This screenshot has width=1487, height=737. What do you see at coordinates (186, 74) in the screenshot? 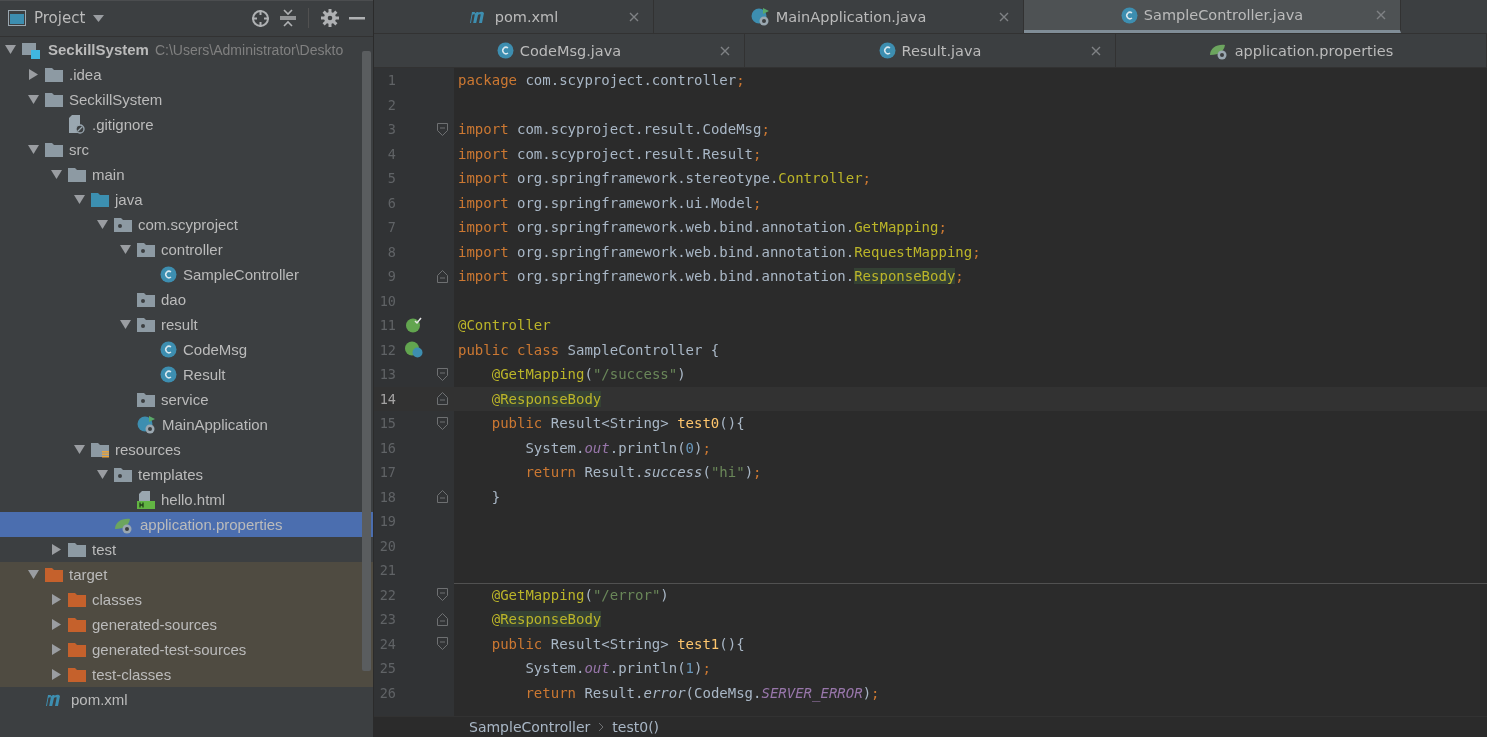
I see `tree-item: .idea` at bounding box center [186, 74].